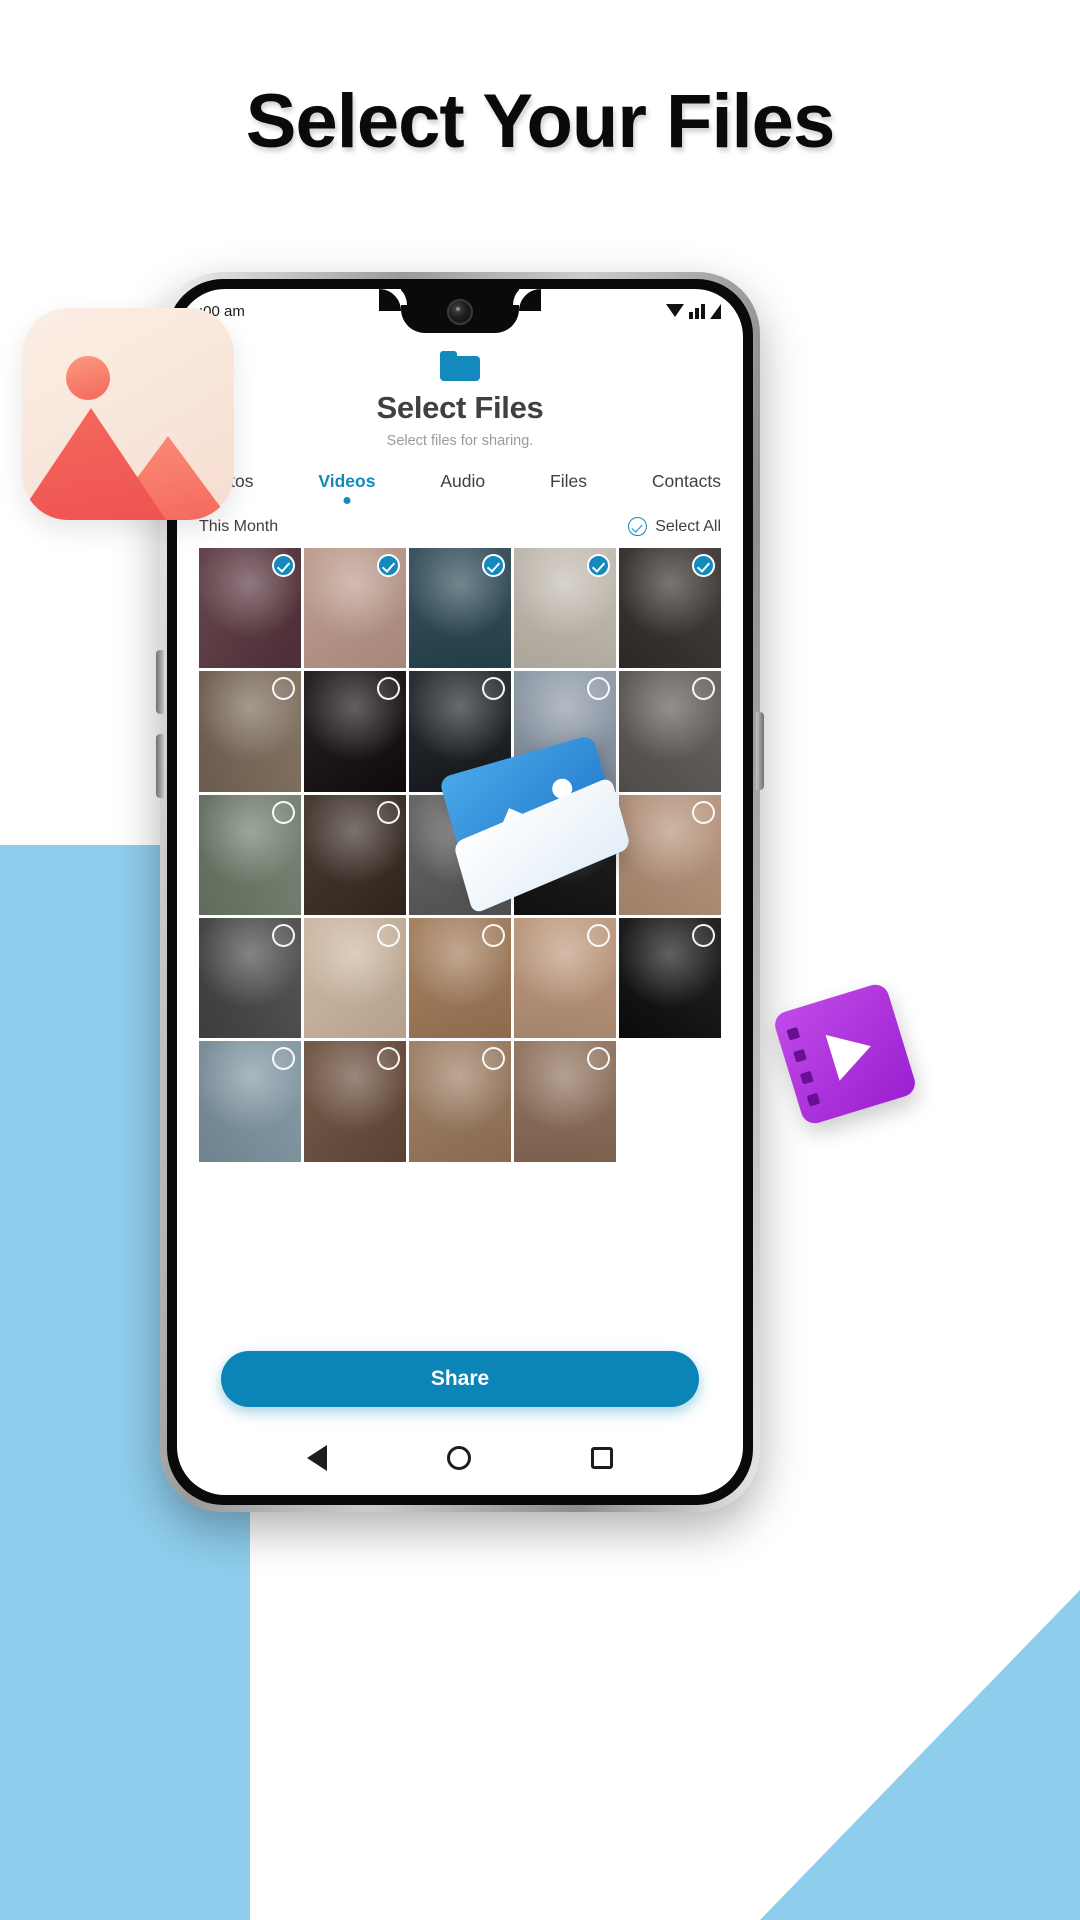 The width and height of the screenshot is (1080, 1920). I want to click on back-triangle-icon, so click(317, 1458).